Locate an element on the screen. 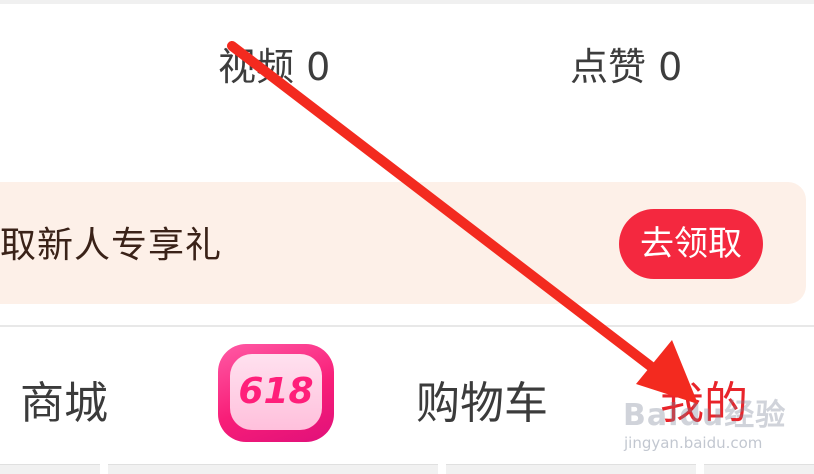  promo-icon-inner: 618 is located at coordinates (276, 392).